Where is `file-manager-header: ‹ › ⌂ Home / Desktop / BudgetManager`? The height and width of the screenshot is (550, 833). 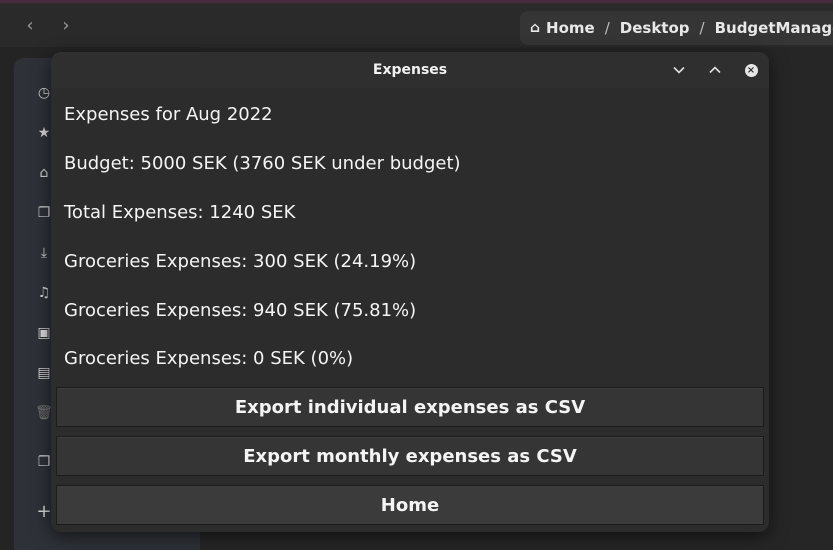
file-manager-header: ‹ › ⌂ Home / Desktop / BudgetManager is located at coordinates (416, 25).